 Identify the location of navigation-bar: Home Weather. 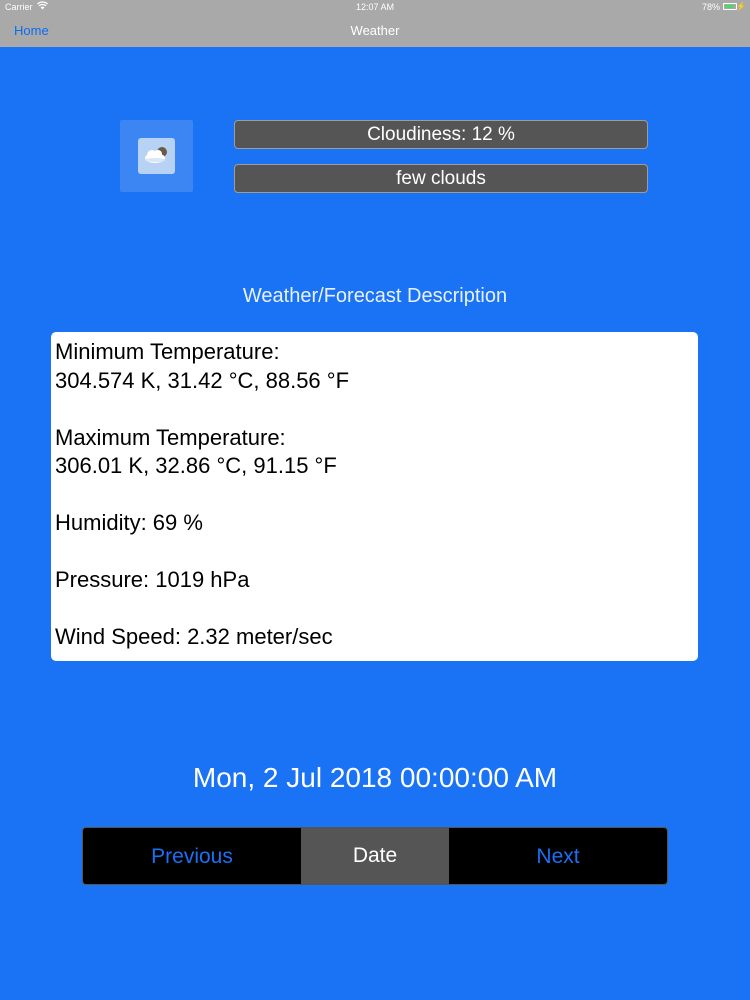
(375, 30).